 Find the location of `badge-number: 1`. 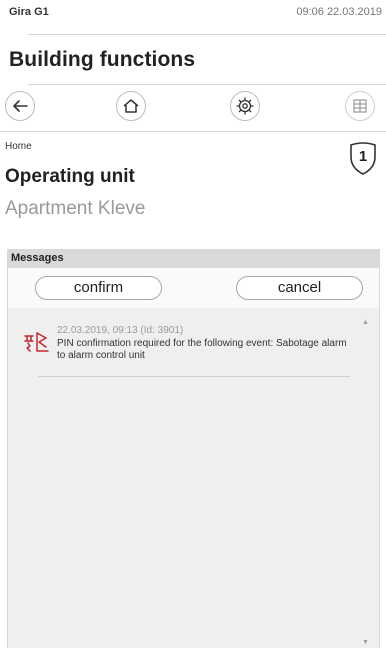

badge-number: 1 is located at coordinates (363, 156).